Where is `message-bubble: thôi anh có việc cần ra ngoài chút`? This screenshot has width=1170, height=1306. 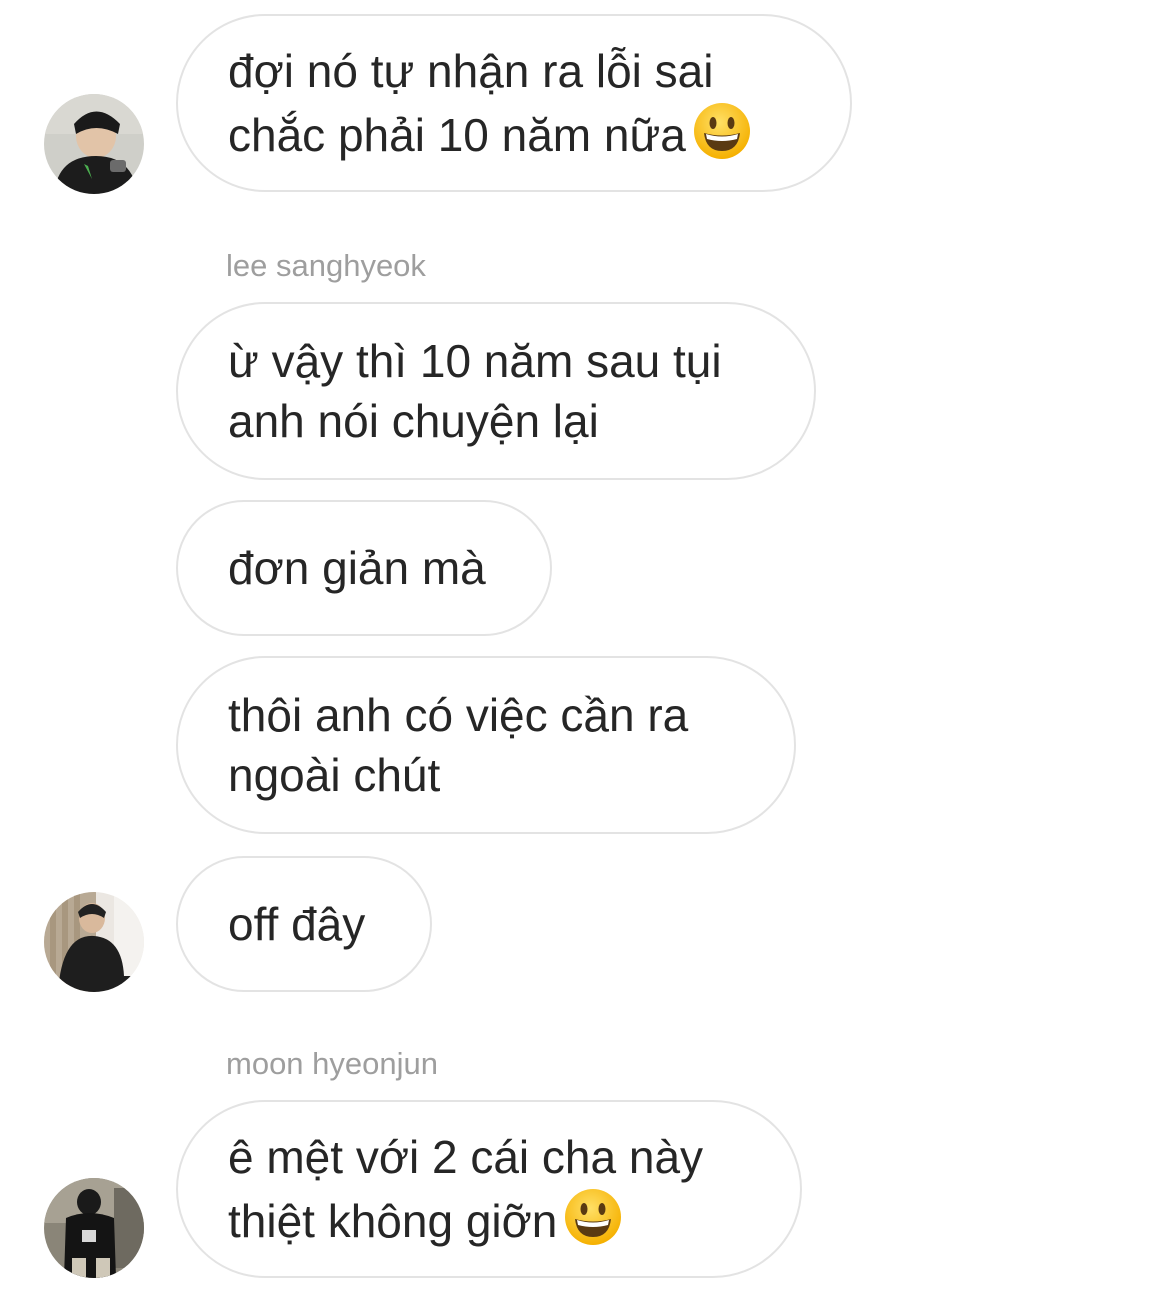 message-bubble: thôi anh có việc cần ra ngoài chút is located at coordinates (486, 745).